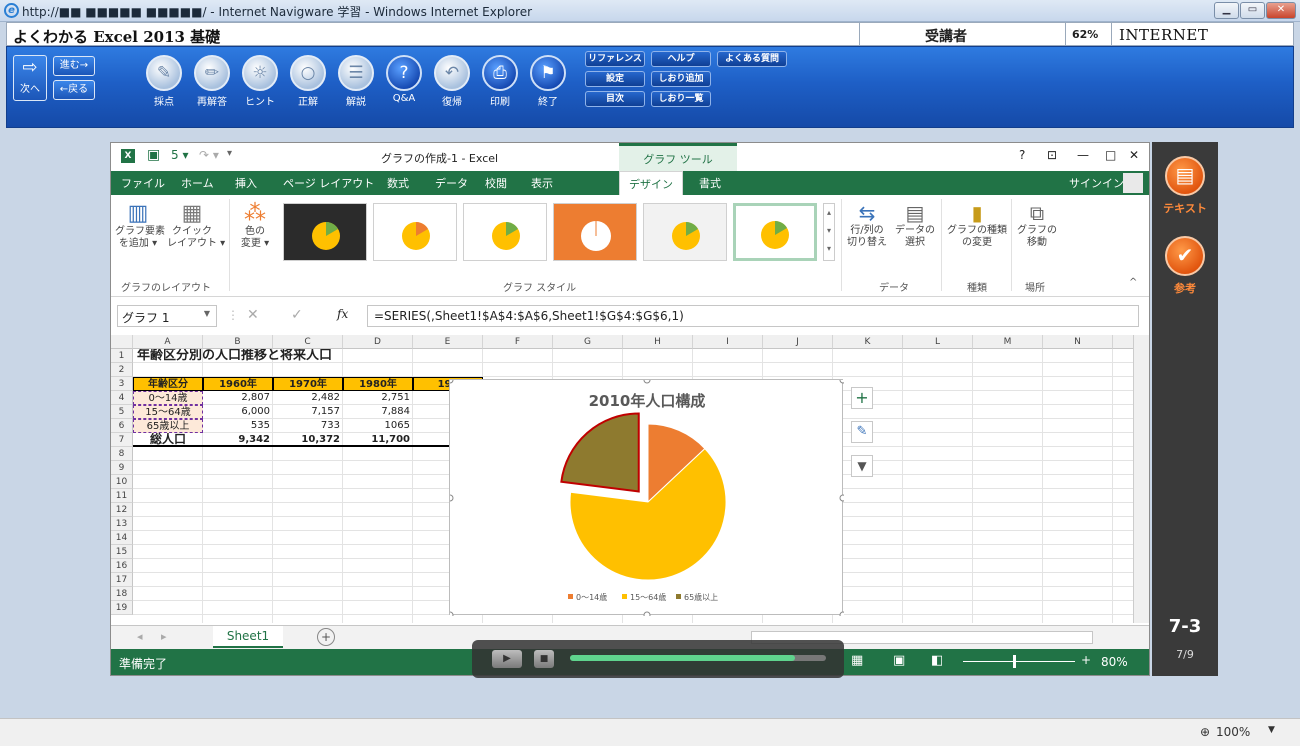  What do you see at coordinates (308, 412) in the screenshot?
I see `table-cell: 7,157` at bounding box center [308, 412].